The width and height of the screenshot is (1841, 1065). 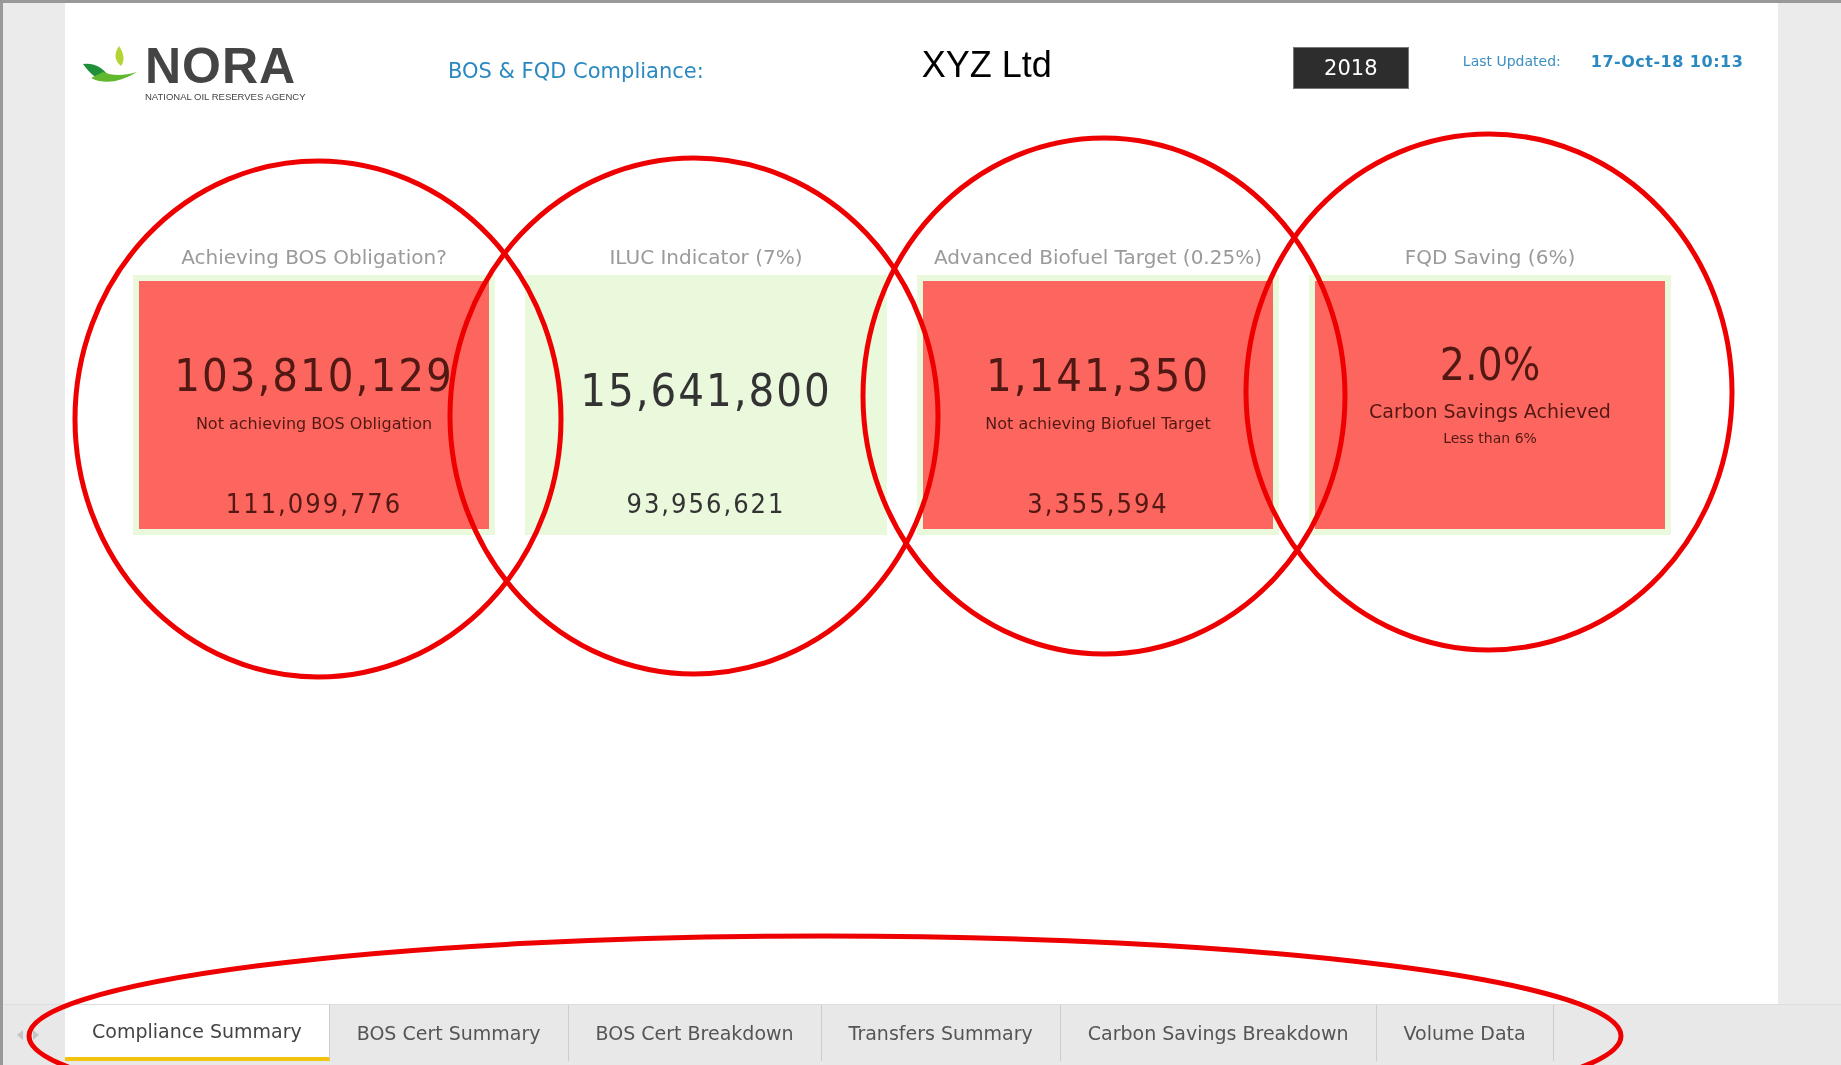 I want to click on card-note: Not achieving Biofuel Target, so click(x=1098, y=423).